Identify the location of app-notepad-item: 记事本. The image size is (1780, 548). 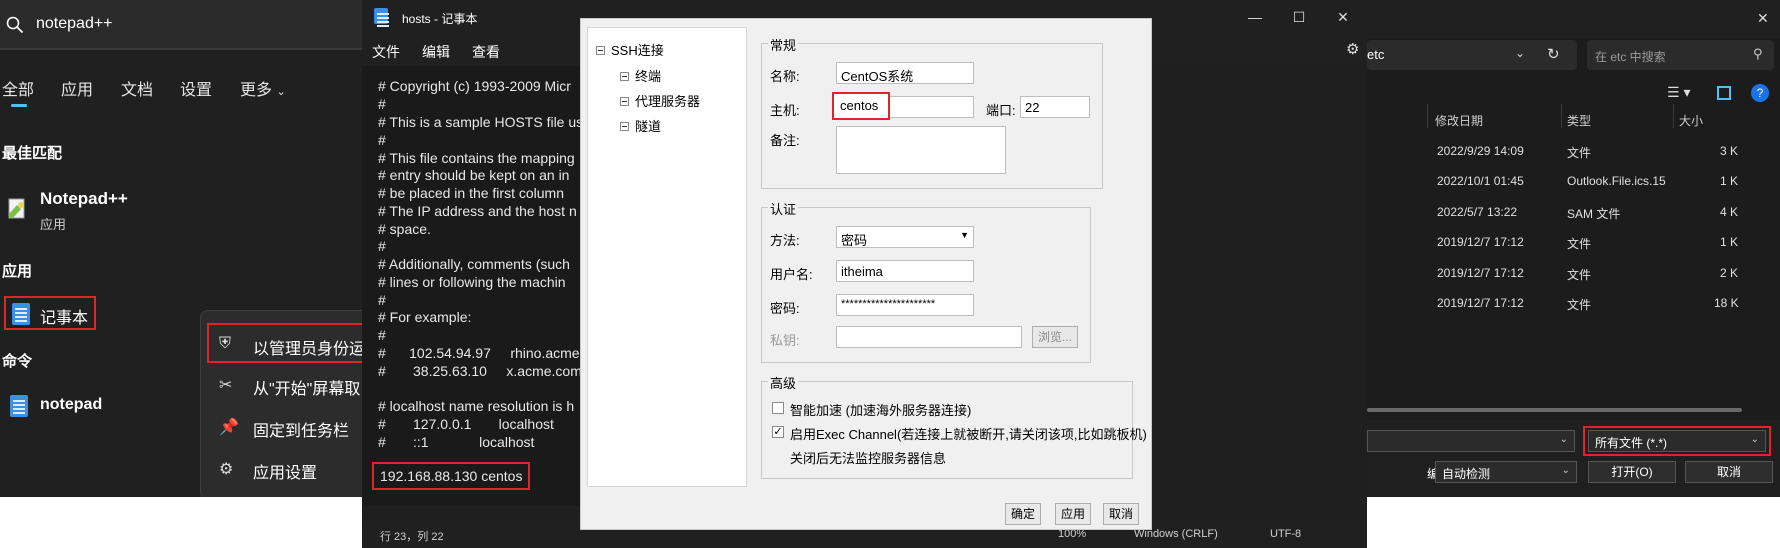
(50, 313).